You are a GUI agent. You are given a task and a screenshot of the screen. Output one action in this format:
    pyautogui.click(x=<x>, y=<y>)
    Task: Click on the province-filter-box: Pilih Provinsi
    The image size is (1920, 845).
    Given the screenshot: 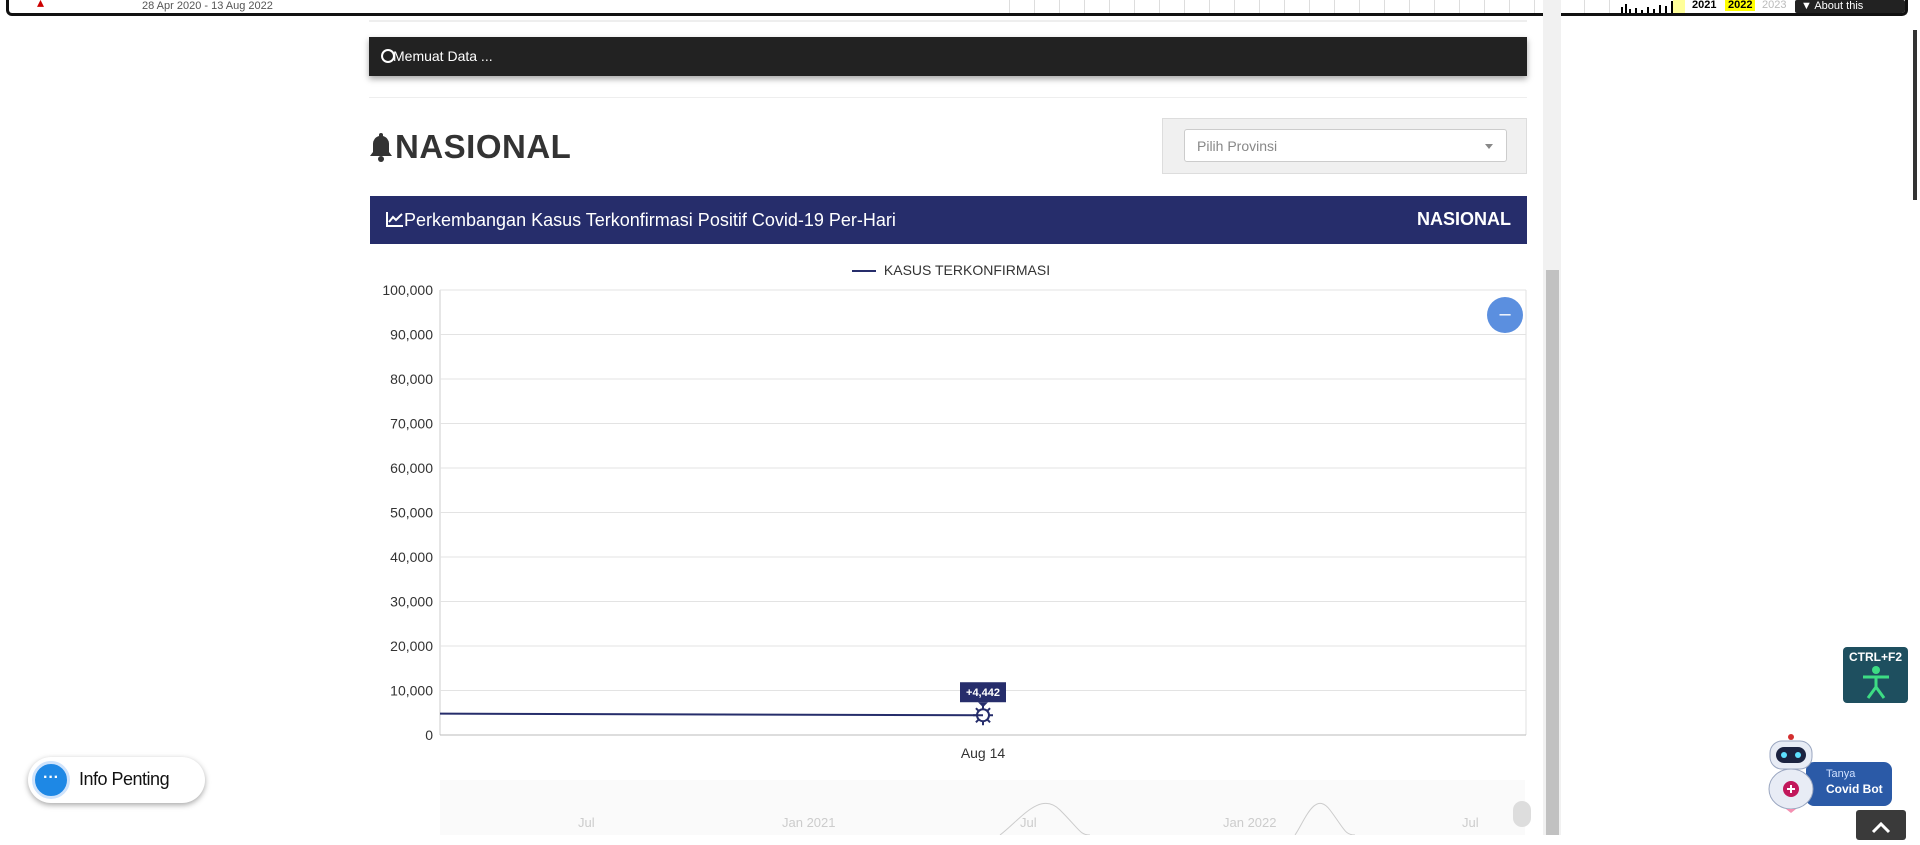 What is the action you would take?
    pyautogui.click(x=1344, y=146)
    